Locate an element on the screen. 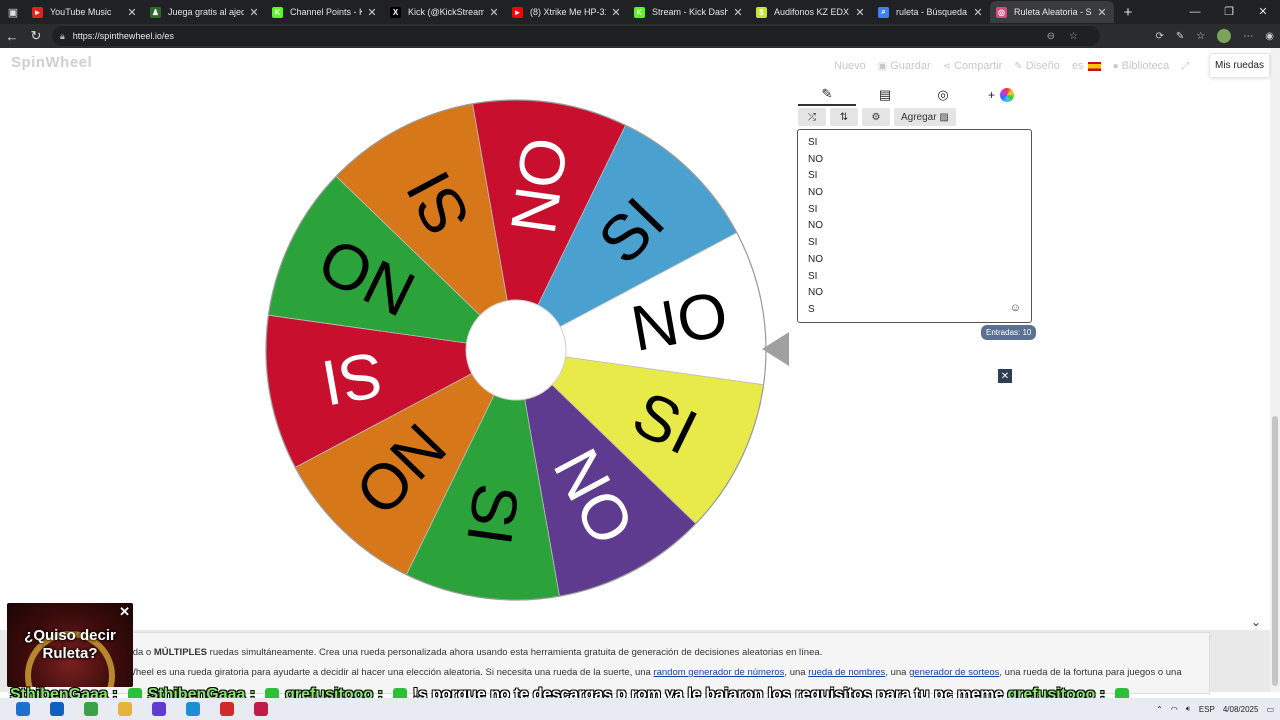  date-label: 4/08/2025 is located at coordinates (1241, 709).